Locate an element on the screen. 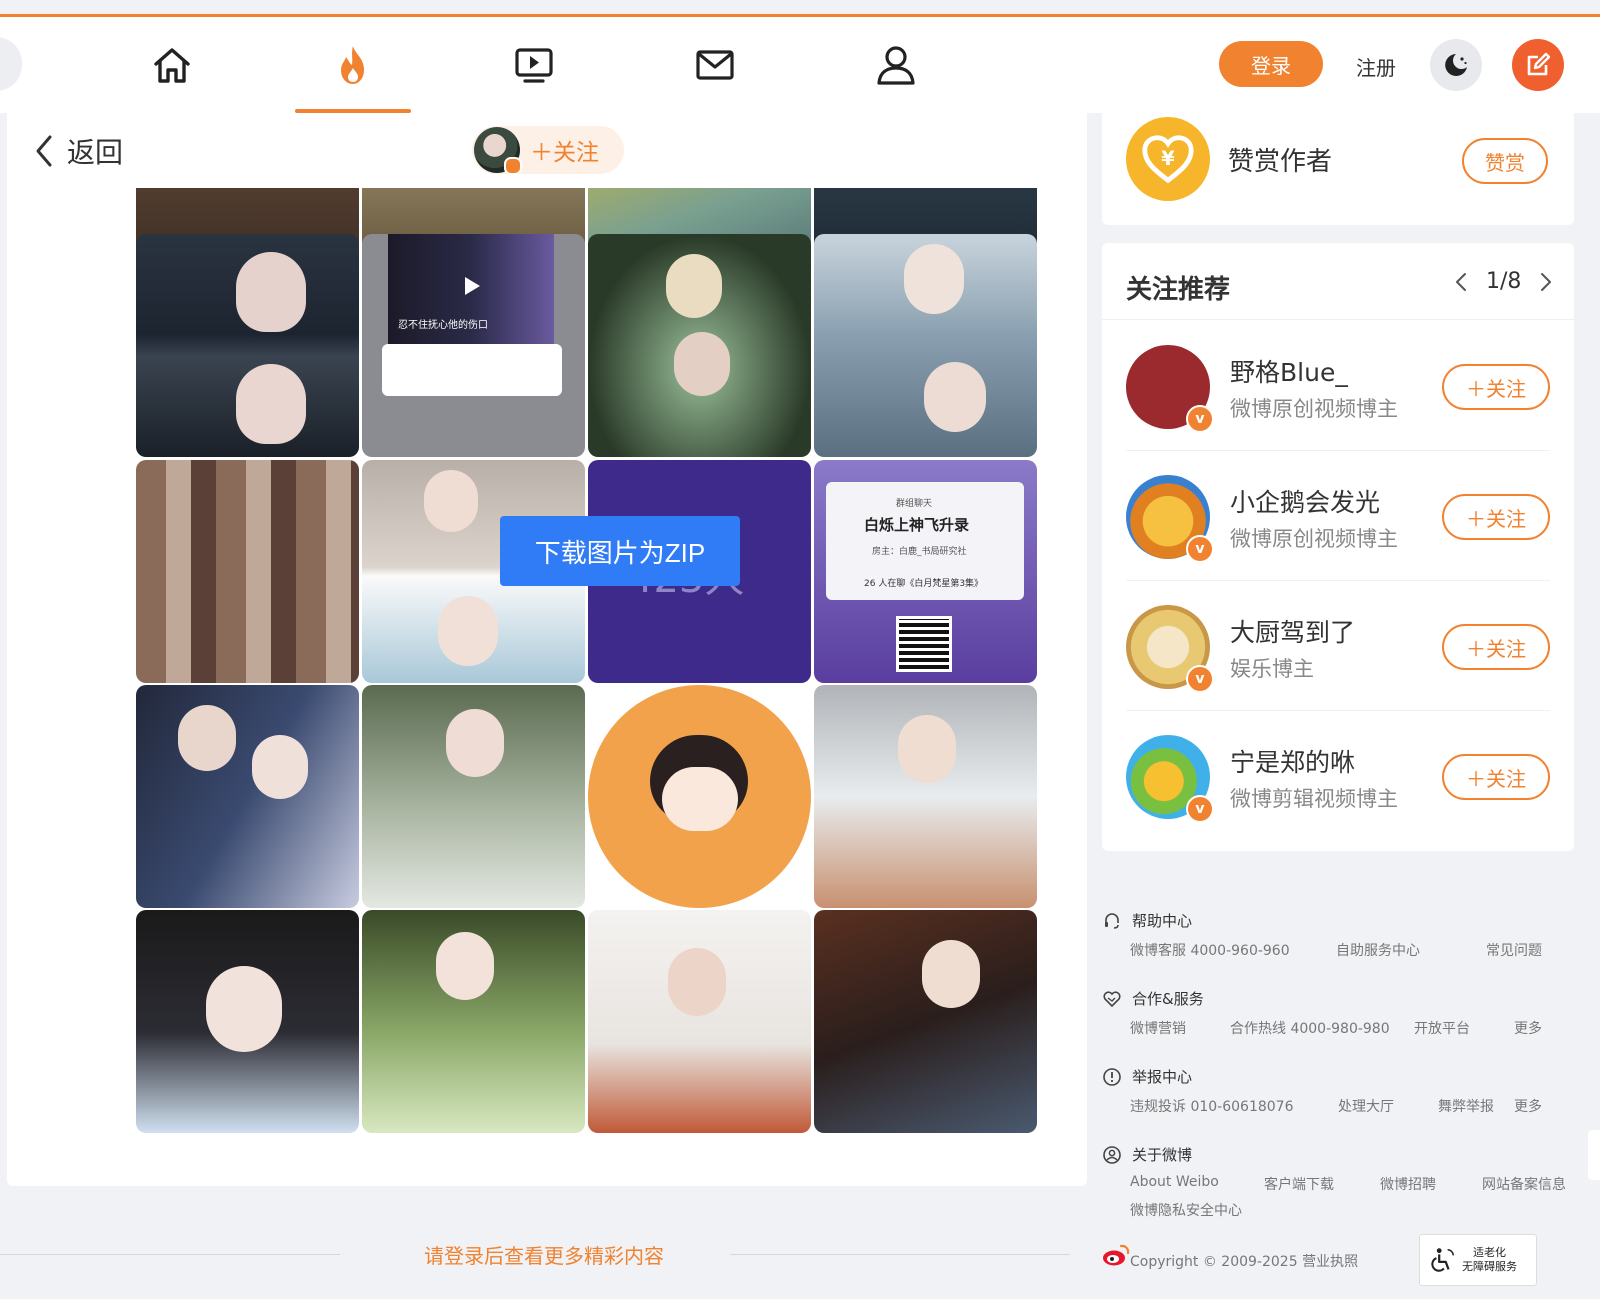 This screenshot has width=1600, height=1299. recommend-item: v 宁是郑的咻 微博剪辑视频博主 ＋关注 is located at coordinates (1338, 776).